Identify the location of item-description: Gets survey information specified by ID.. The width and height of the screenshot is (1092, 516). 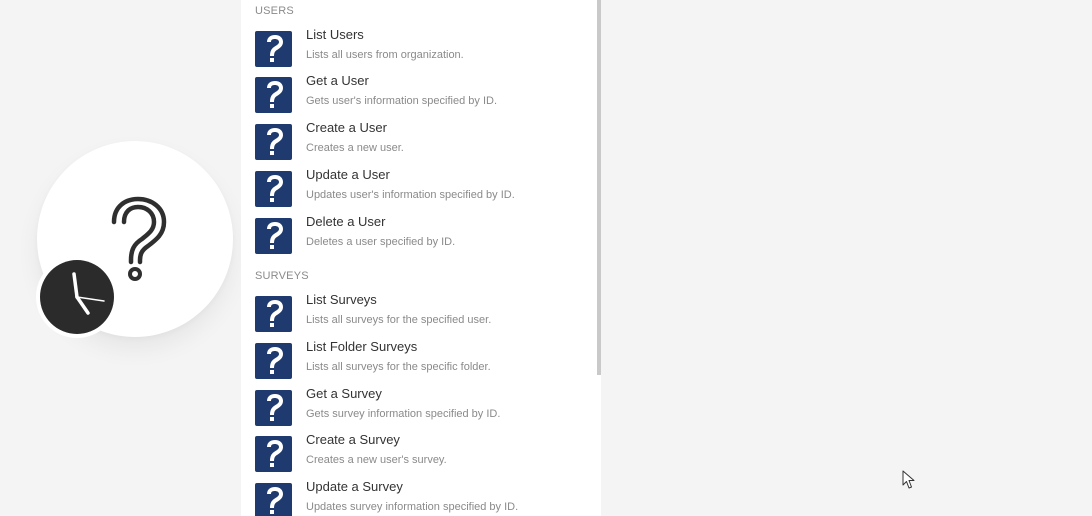
(403, 414).